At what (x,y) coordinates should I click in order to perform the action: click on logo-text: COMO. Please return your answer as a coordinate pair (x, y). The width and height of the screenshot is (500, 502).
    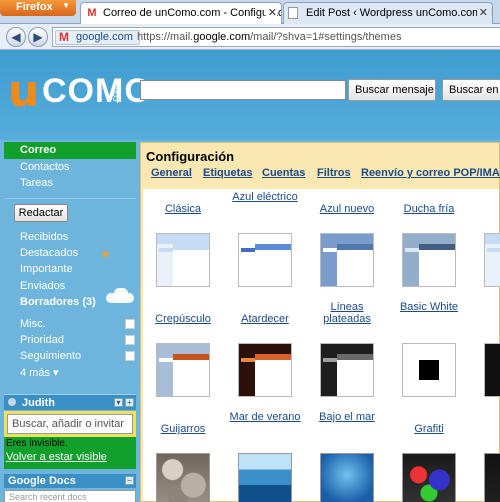
    Looking at the image, I should click on (97, 91).